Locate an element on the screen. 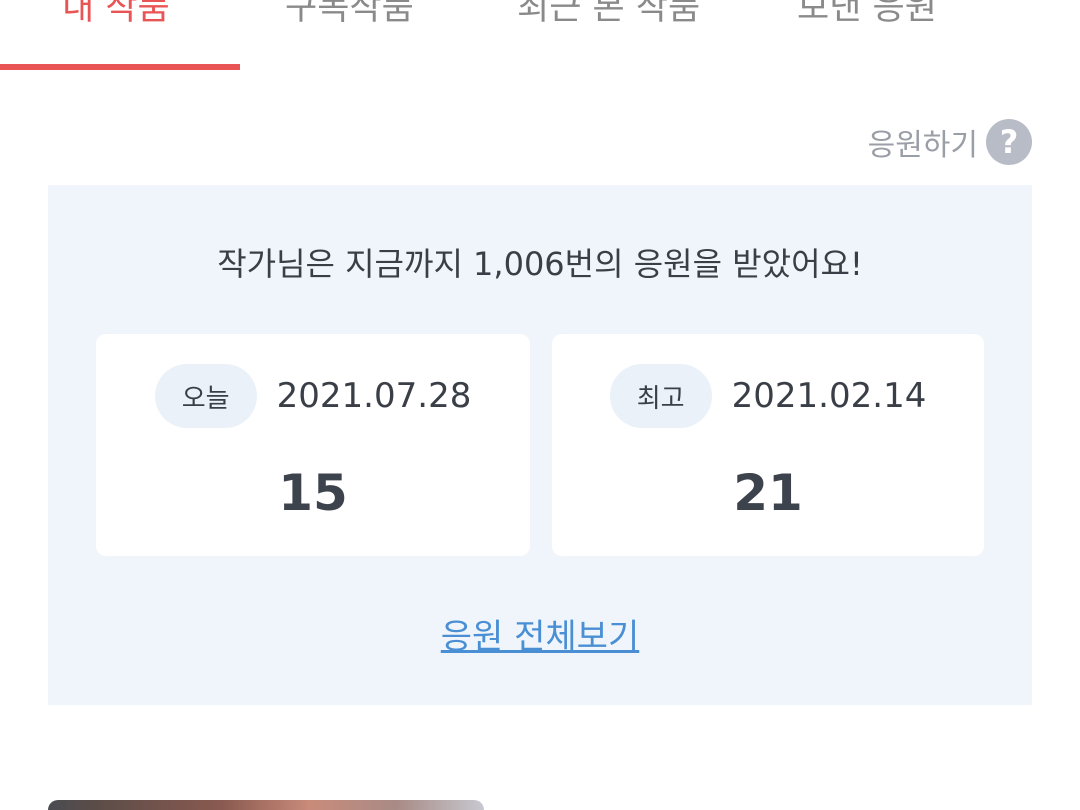 This screenshot has height=810, width=1080. view-all-cheers-link: 응원 전체보기 is located at coordinates (540, 633).